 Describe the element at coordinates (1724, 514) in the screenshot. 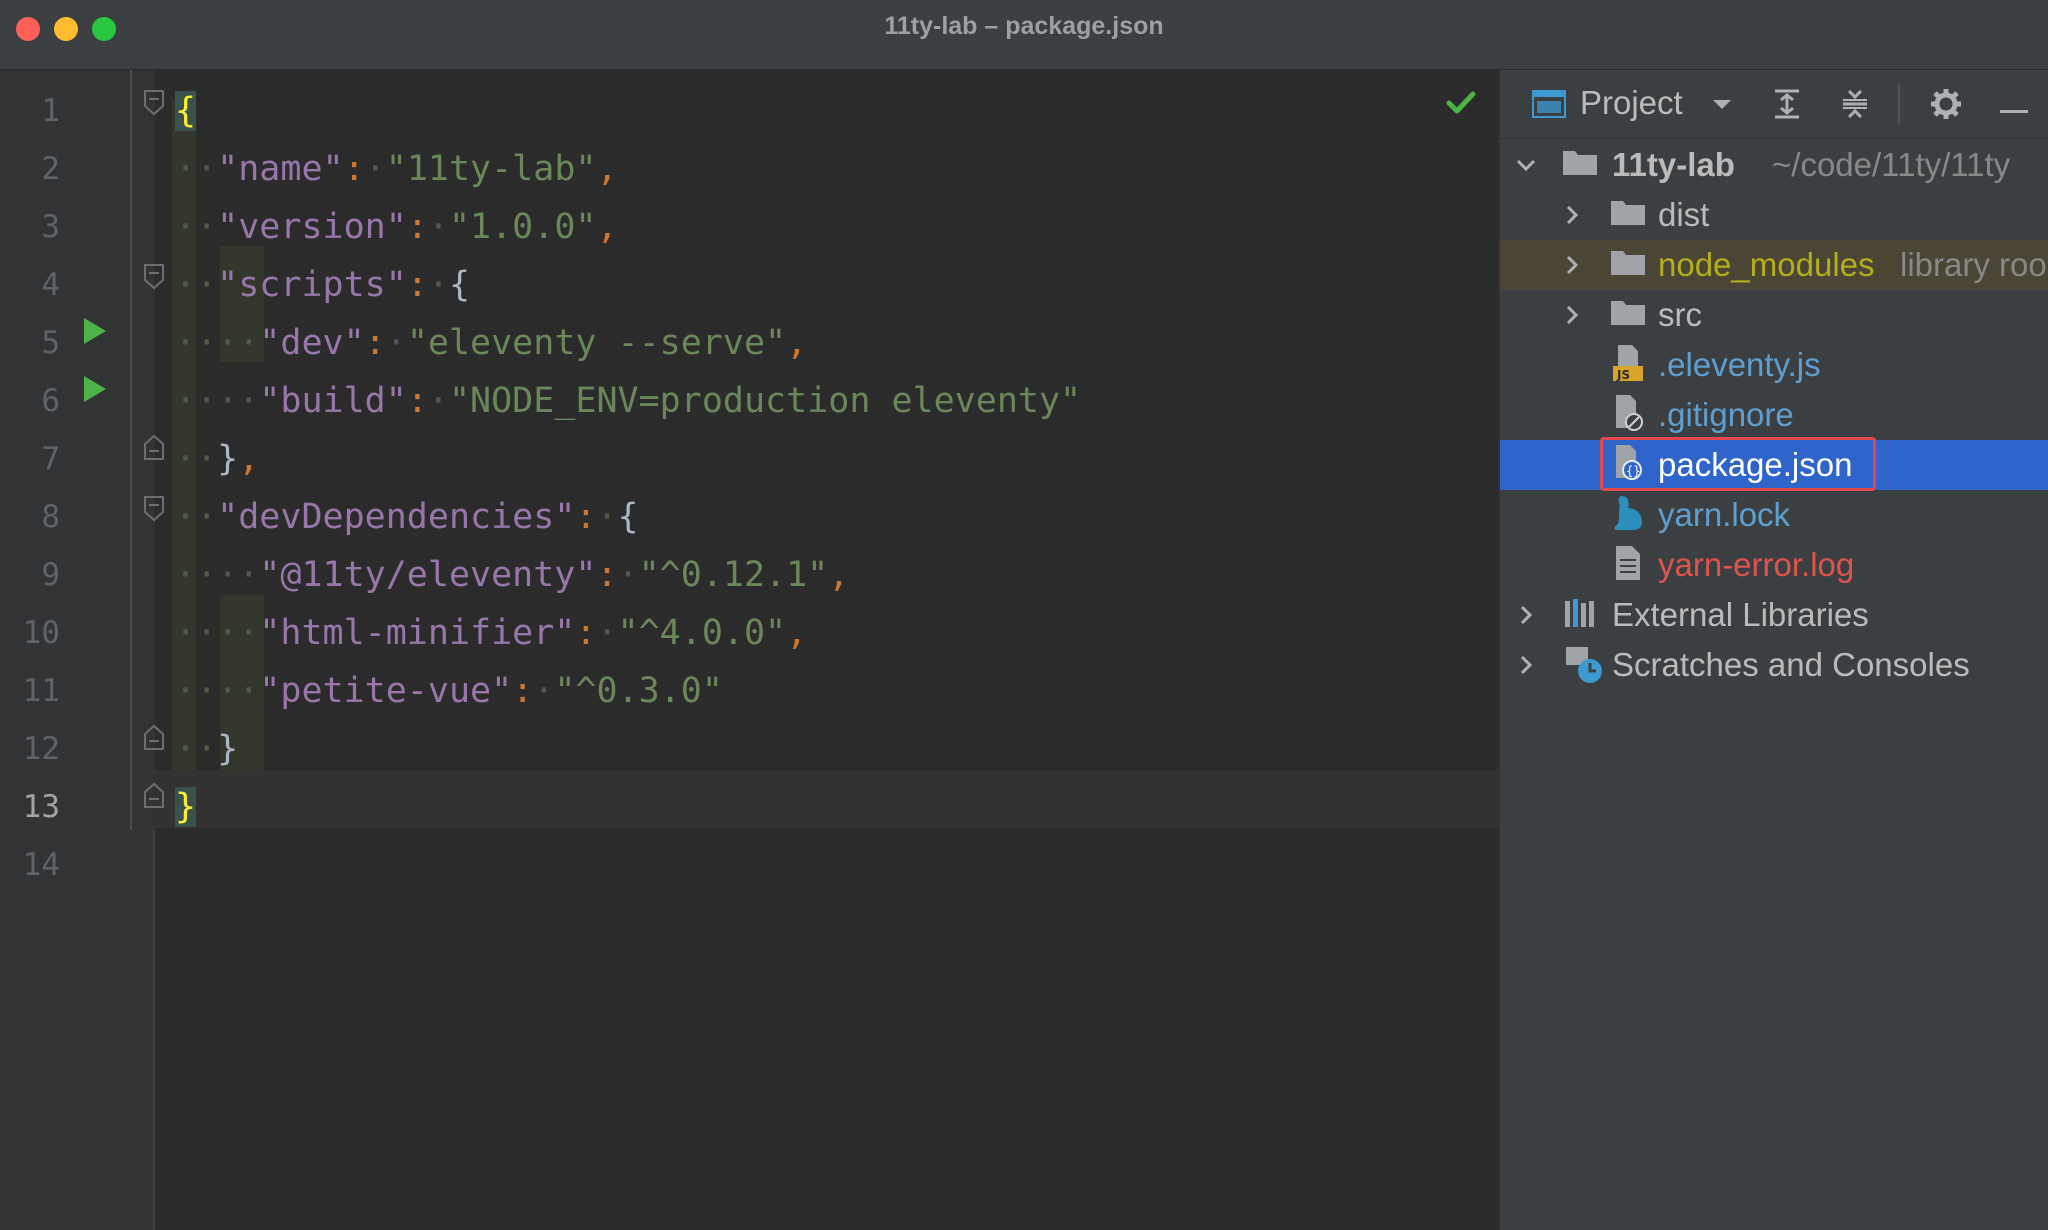

I see `tree-item-label: yarn.lock` at that location.